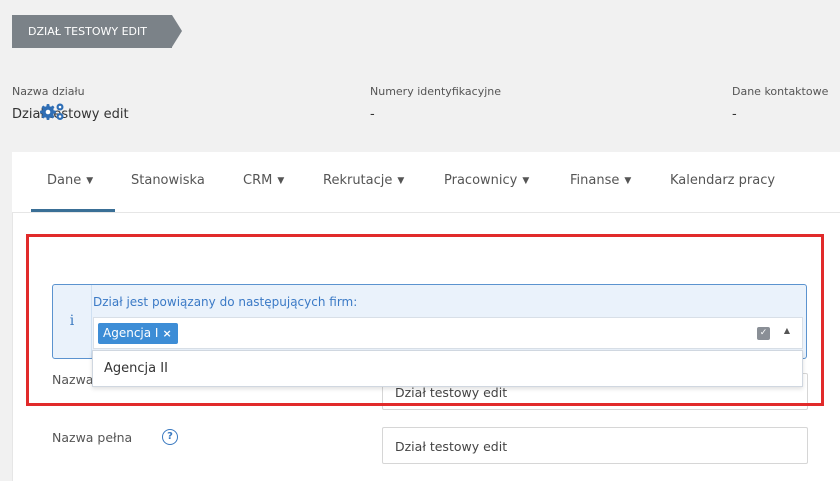 The image size is (840, 481). I want to click on short-name-label: Nazwa, so click(73, 379).